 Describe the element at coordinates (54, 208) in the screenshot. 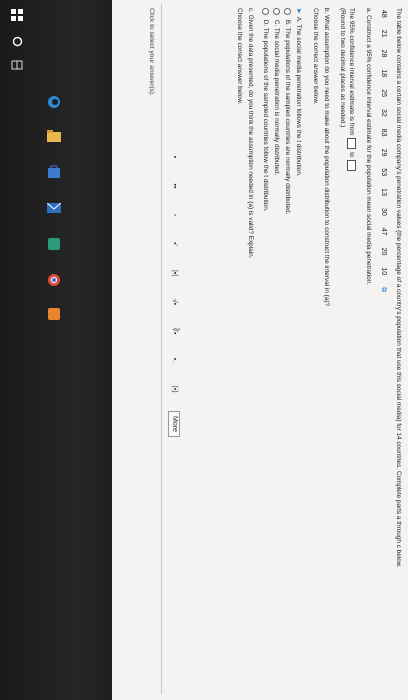

I see `mail-icon` at that location.